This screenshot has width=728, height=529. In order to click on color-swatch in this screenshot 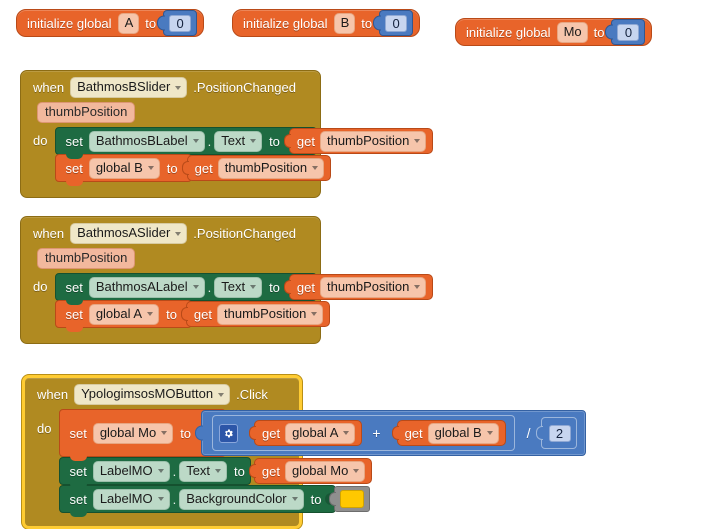, I will do `click(352, 499)`.